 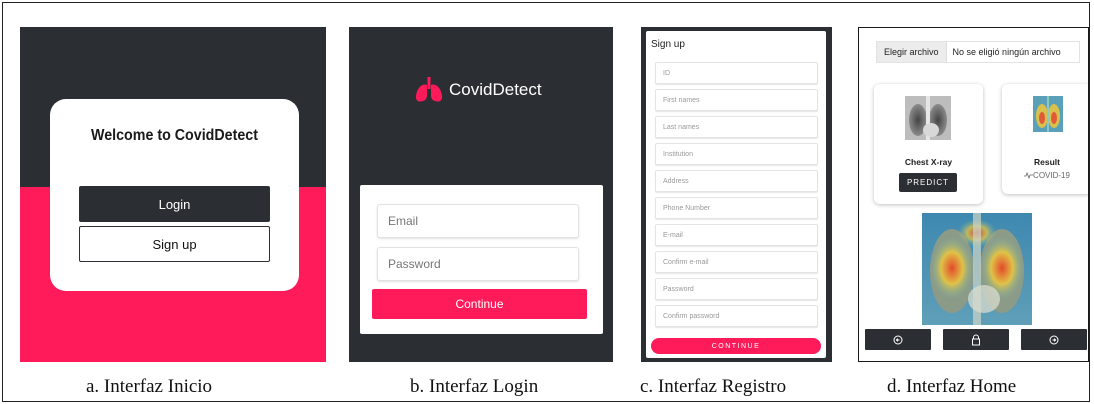 I want to click on lock-icon, so click(x=976, y=339).